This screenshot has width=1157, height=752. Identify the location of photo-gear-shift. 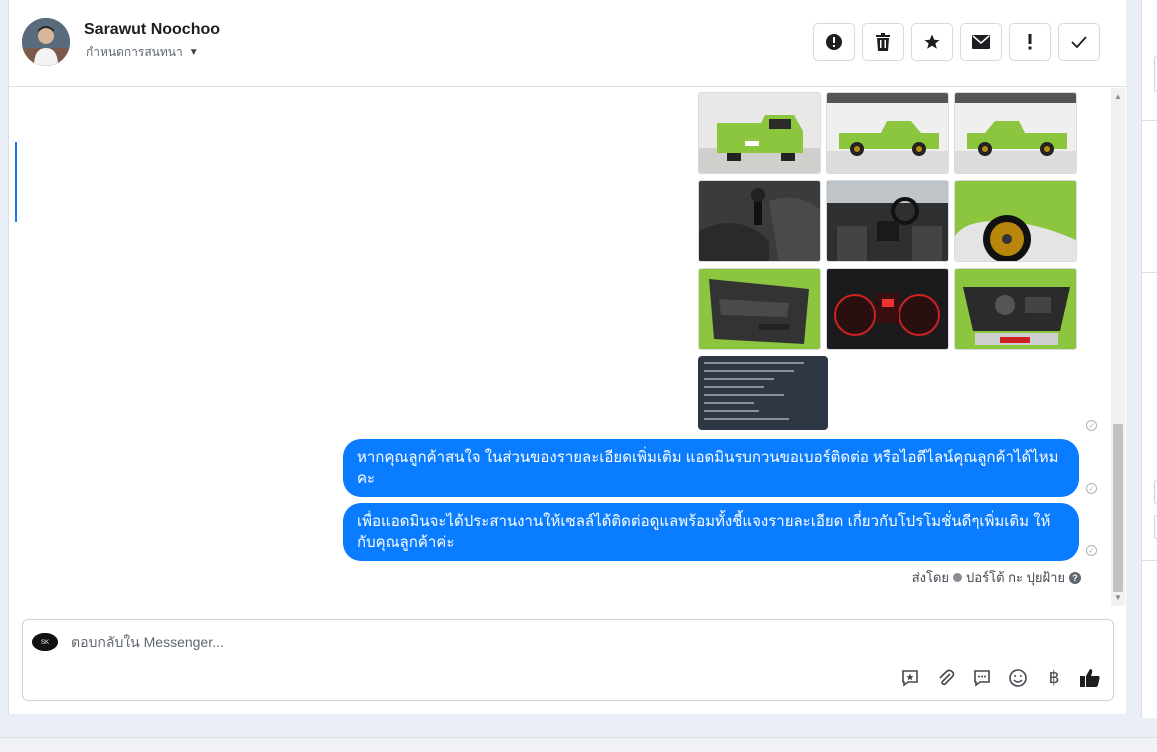
(759, 221).